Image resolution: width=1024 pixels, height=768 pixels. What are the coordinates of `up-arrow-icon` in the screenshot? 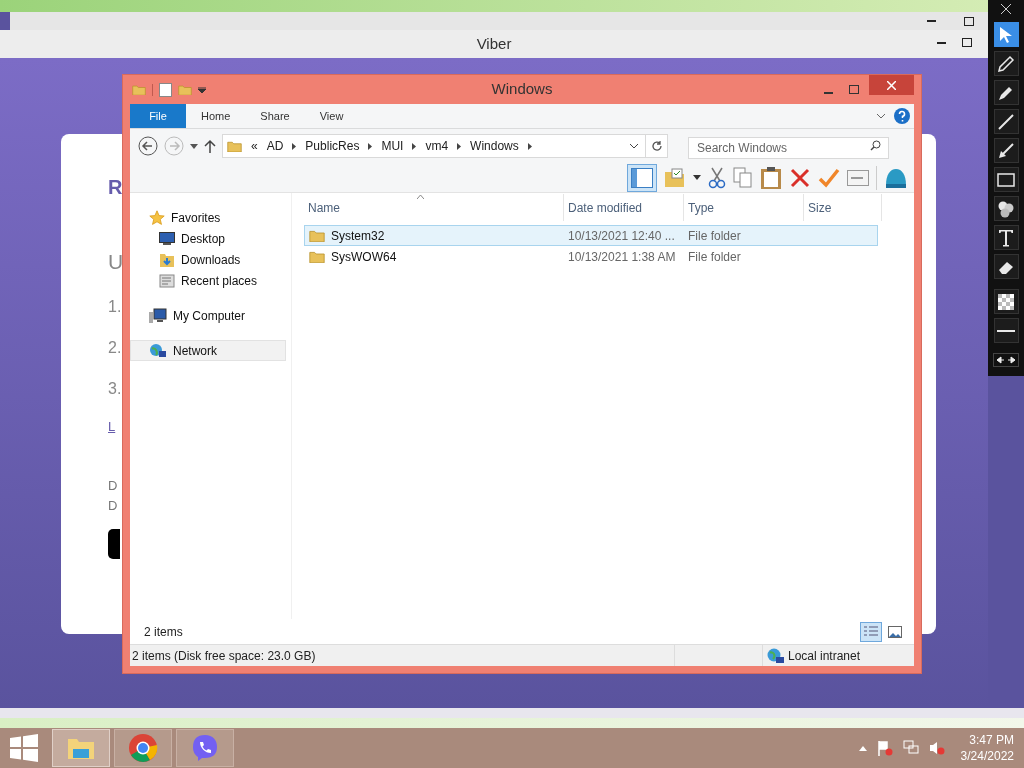 It's located at (210, 146).